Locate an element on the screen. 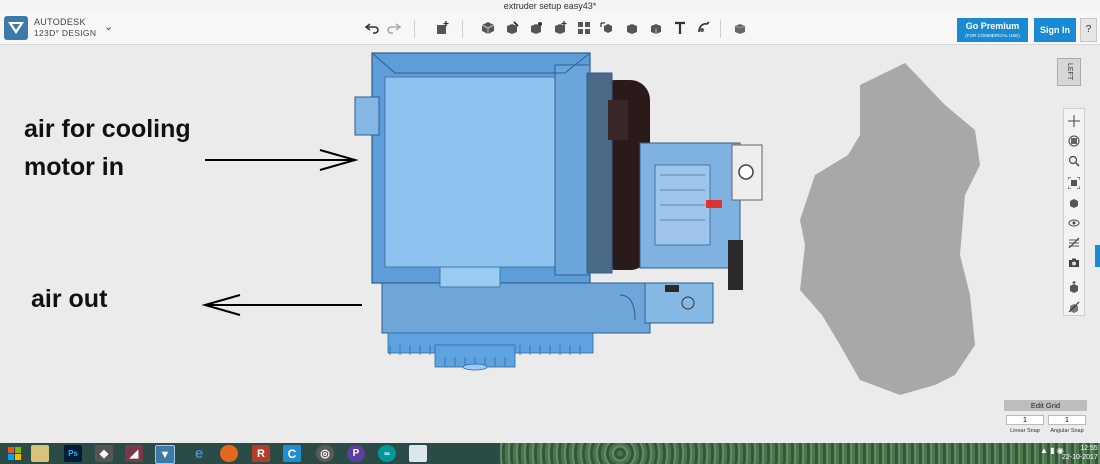  taskbar-wallpaper is located at coordinates (800, 453).